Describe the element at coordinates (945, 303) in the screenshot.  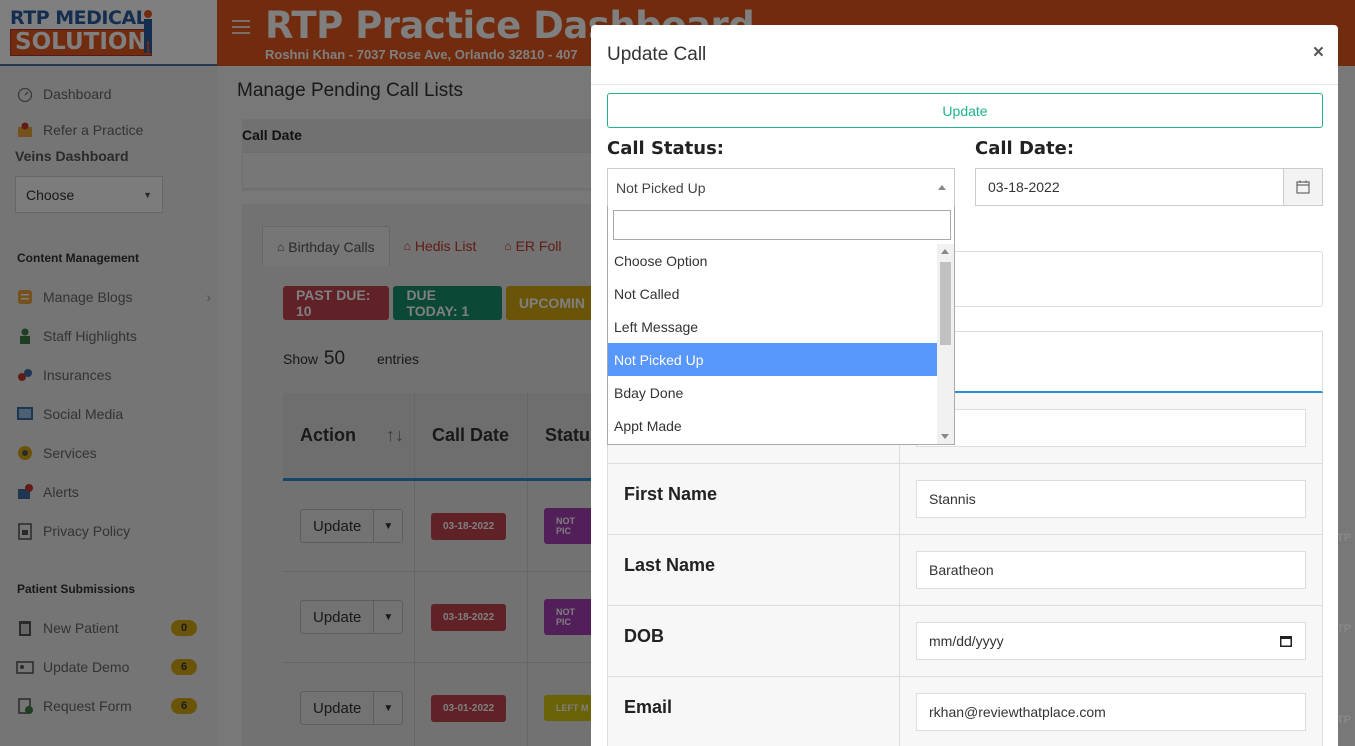
I see `scroll-thumb` at that location.